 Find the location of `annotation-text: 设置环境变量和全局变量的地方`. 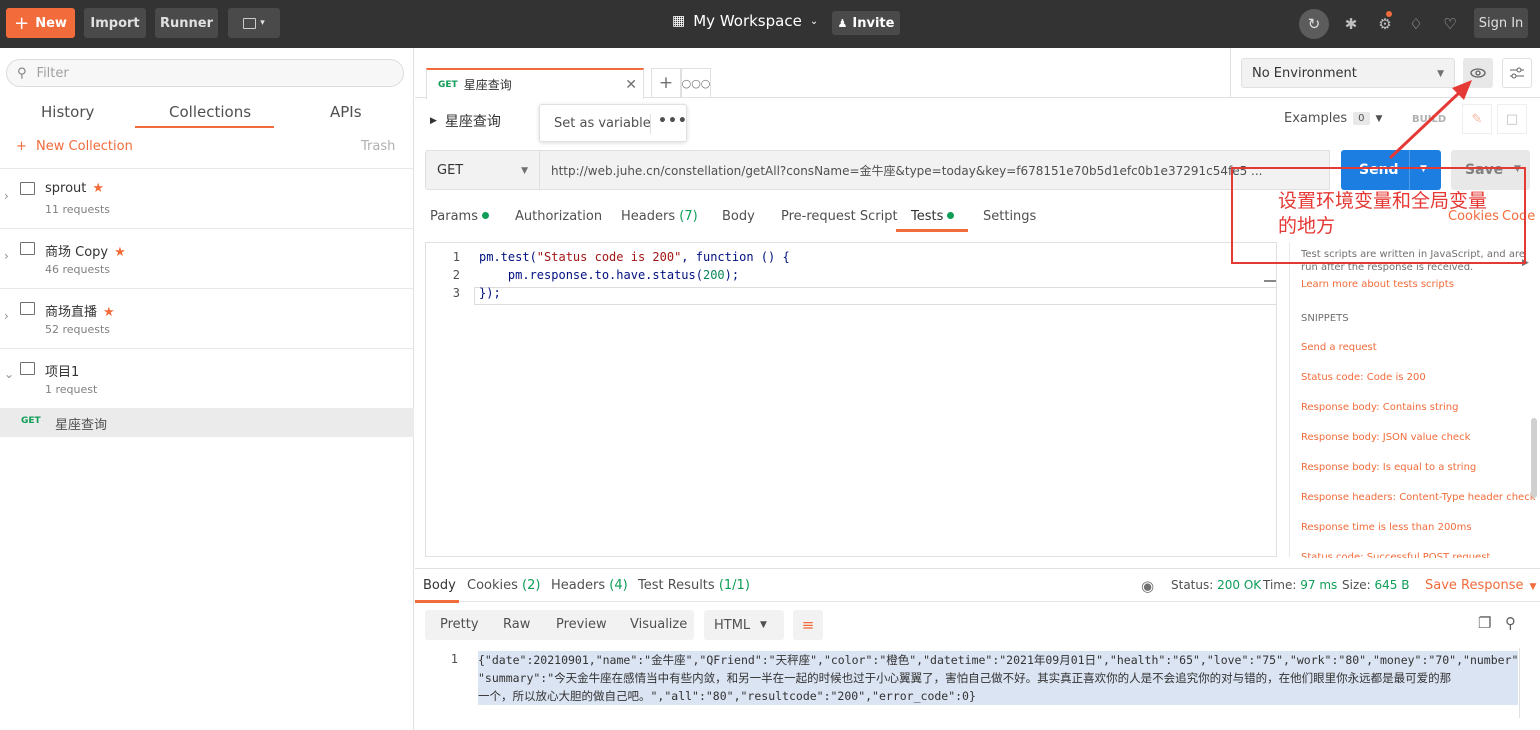

annotation-text: 设置环境变量和全局变量的地方 is located at coordinates (1383, 213).